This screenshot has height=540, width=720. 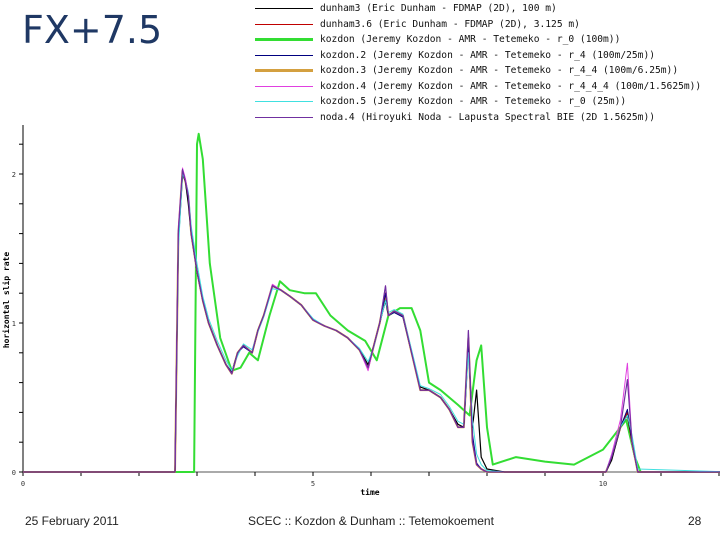 What do you see at coordinates (695, 521) in the screenshot?
I see `page-number: 28` at bounding box center [695, 521].